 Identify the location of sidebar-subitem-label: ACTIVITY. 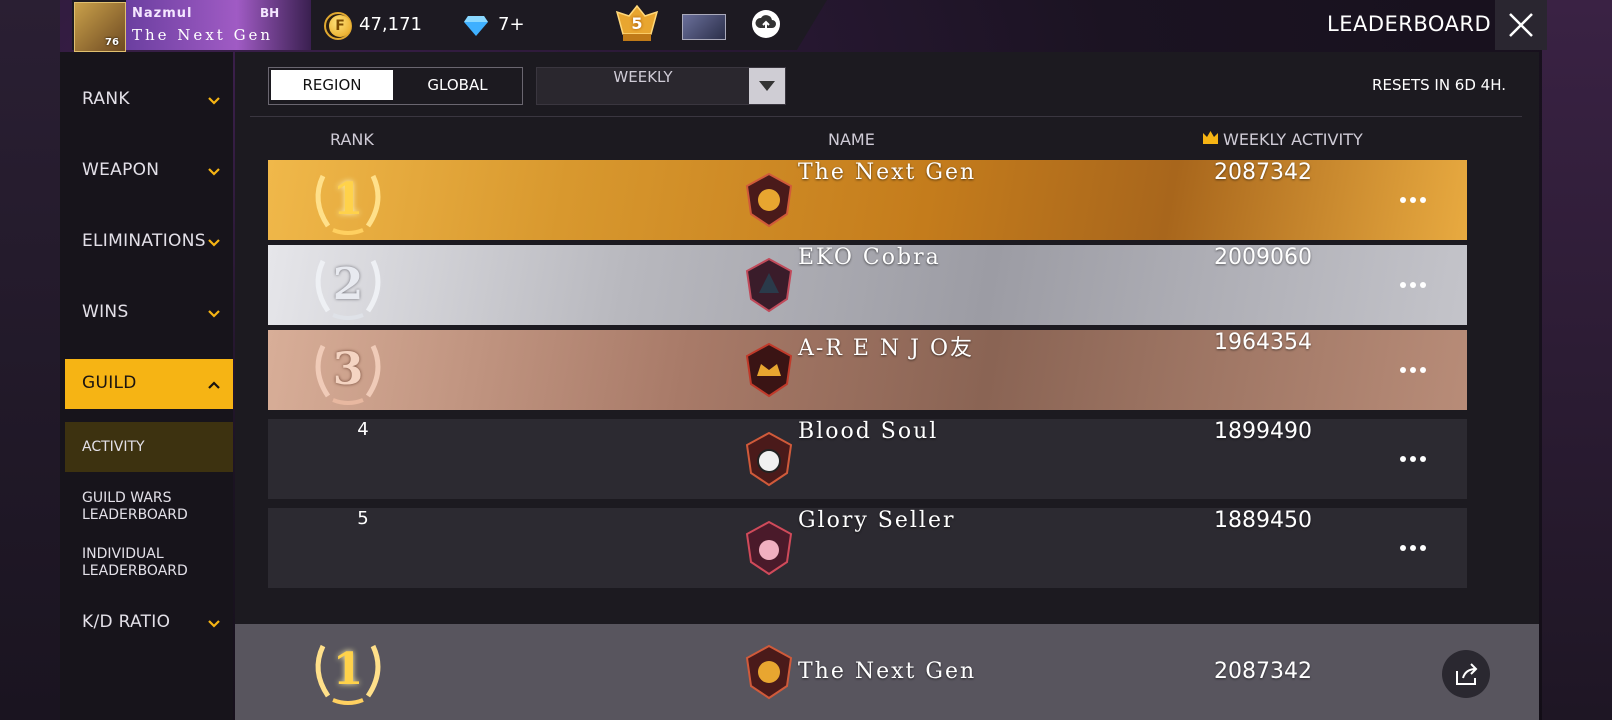
(113, 447).